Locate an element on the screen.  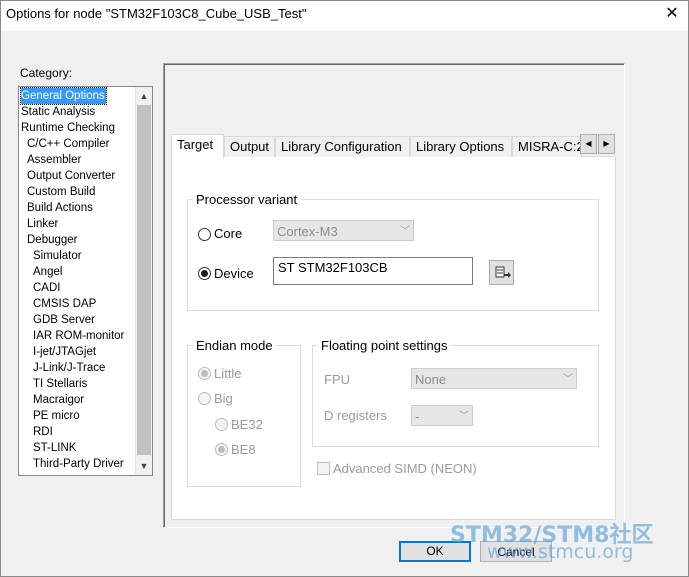
tab-output: Output is located at coordinates (249, 146).